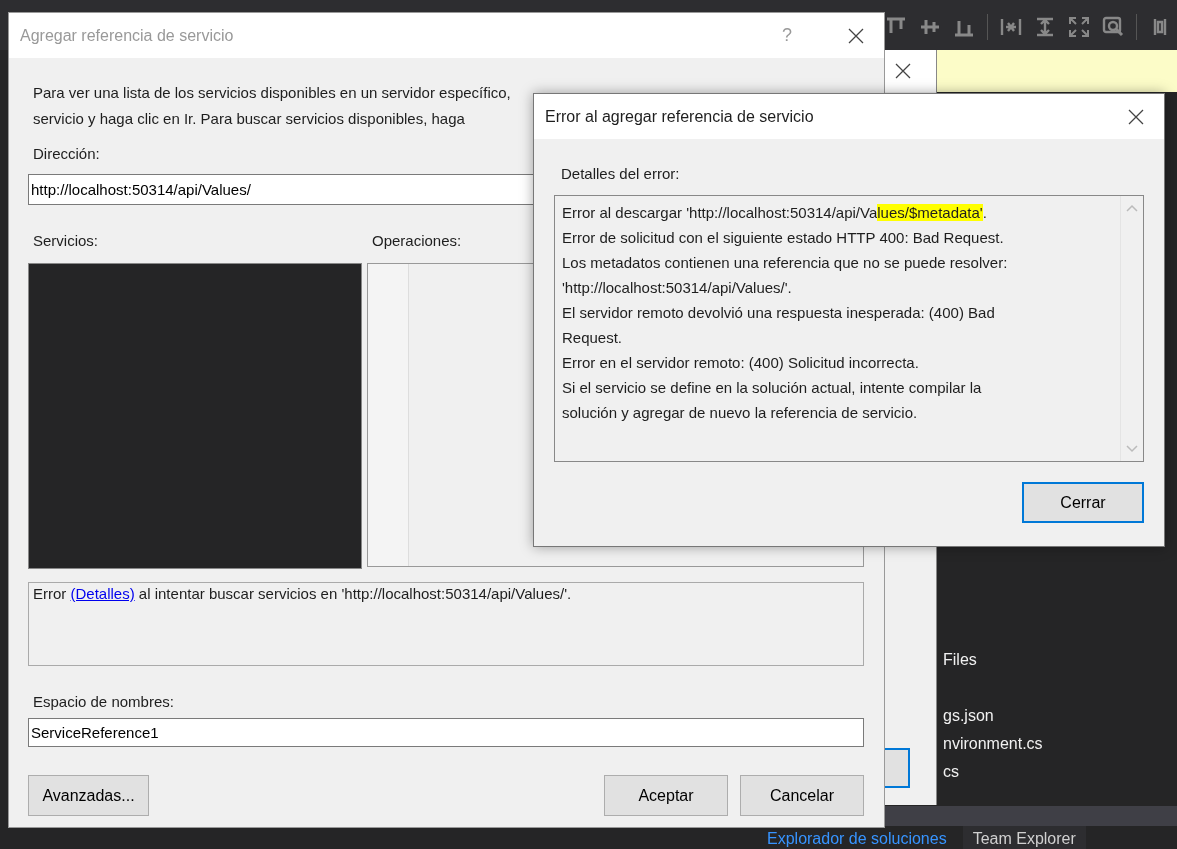 Image resolution: width=1177 pixels, height=849 pixels. I want to click on close-icon, so click(903, 71).